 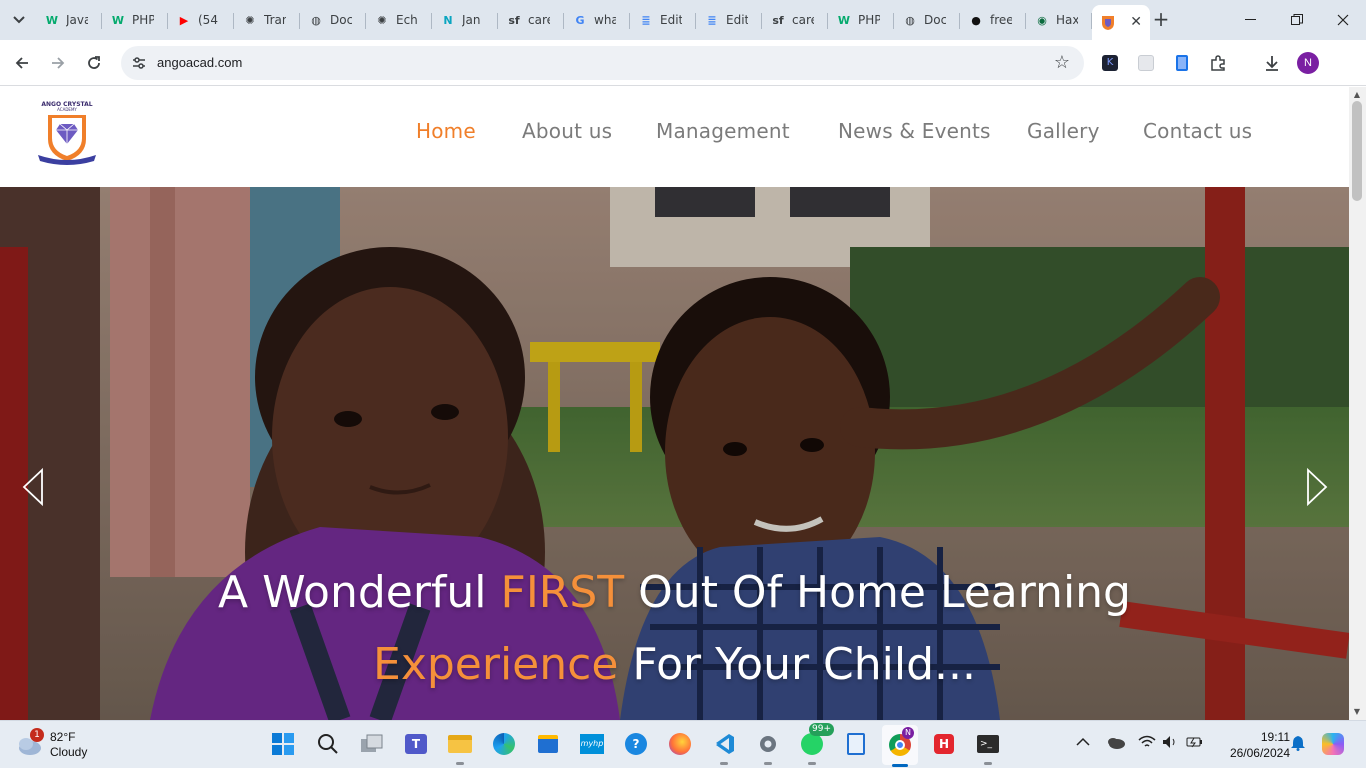 I want to click on nav-link-news-events: News & Events, so click(x=914, y=131).